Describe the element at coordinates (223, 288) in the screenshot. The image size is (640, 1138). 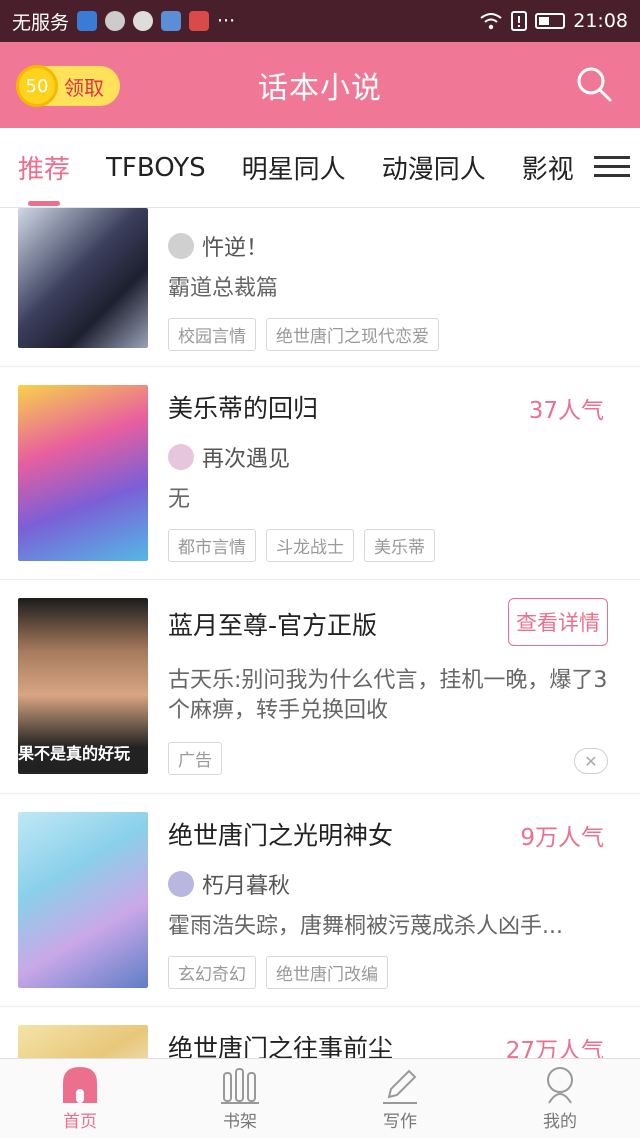
I see `book-description: 霸道总裁篇` at that location.